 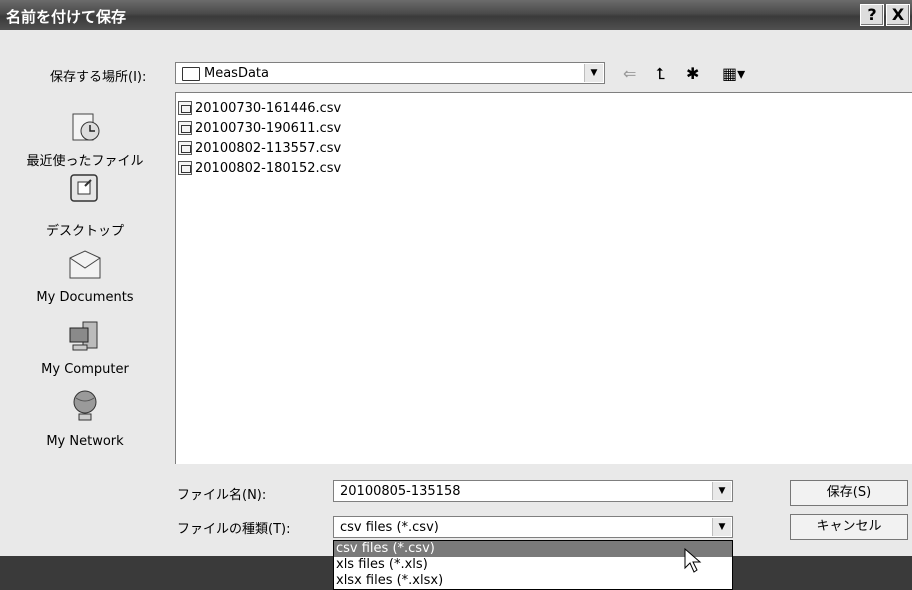 I want to click on filetype-option: xlsx files (*.xlsx), so click(x=533, y=581).